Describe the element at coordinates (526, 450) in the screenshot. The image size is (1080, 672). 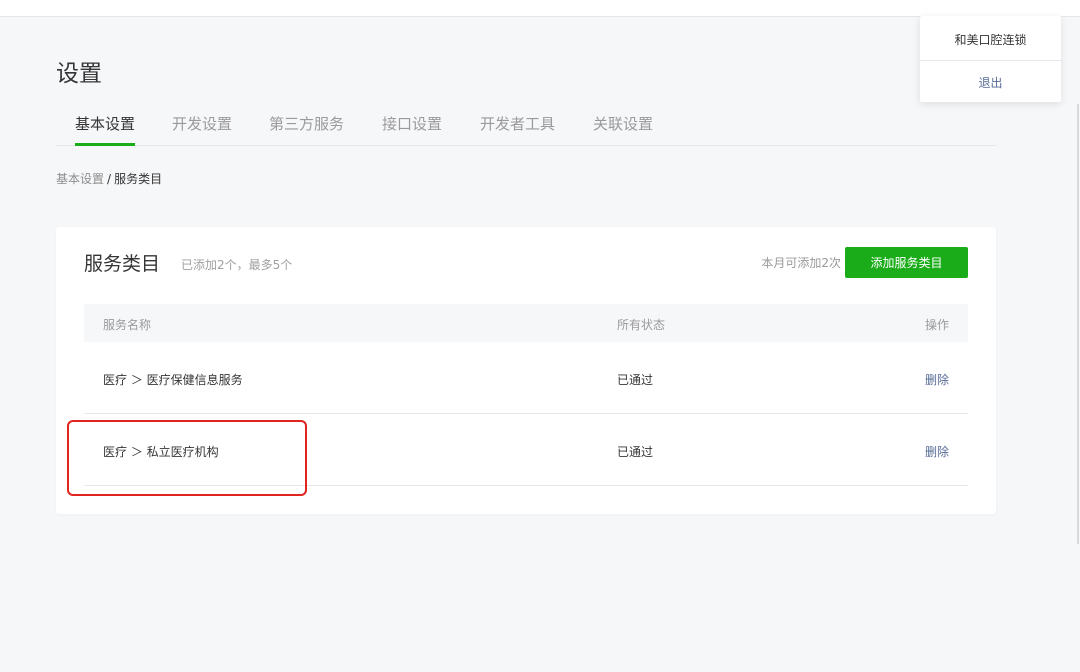
I see `table-row: 医疗 ＞ 私立医疗机构 已通过 删除` at that location.